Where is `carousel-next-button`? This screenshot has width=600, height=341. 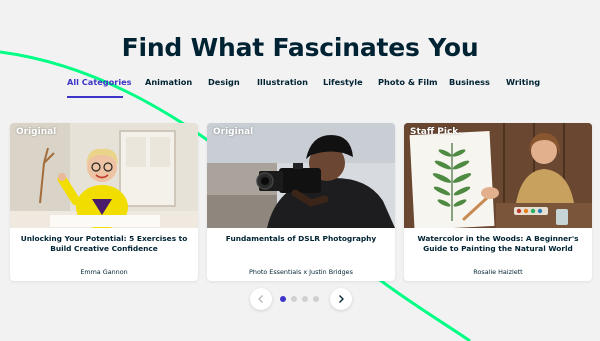
carousel-next-button is located at coordinates (341, 299).